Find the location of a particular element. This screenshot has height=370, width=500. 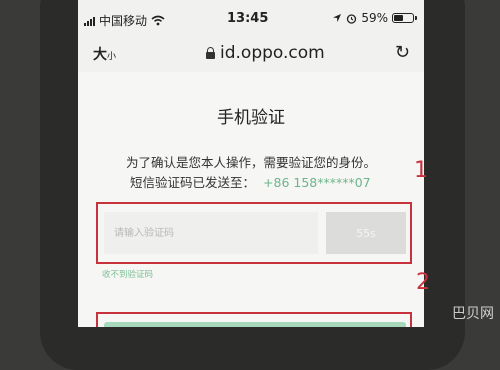

status-bar: 中国移动 13:45 59% is located at coordinates (251, 17).